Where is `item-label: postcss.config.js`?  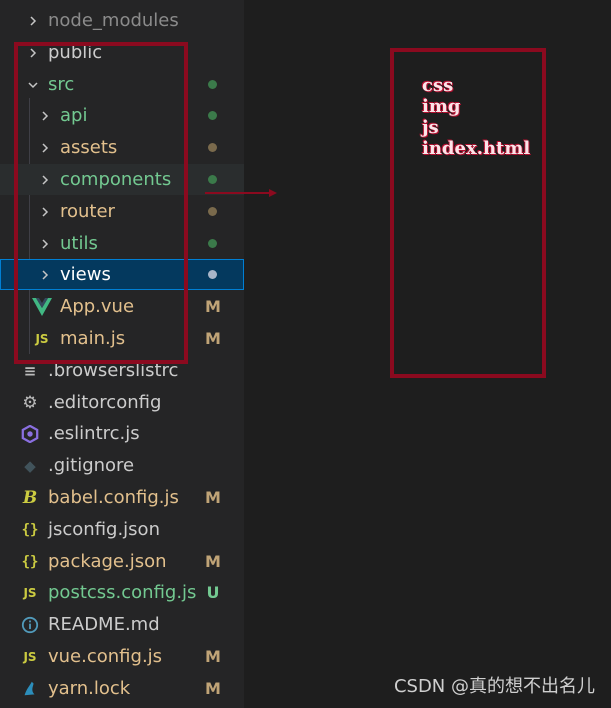
item-label: postcss.config.js is located at coordinates (122, 592).